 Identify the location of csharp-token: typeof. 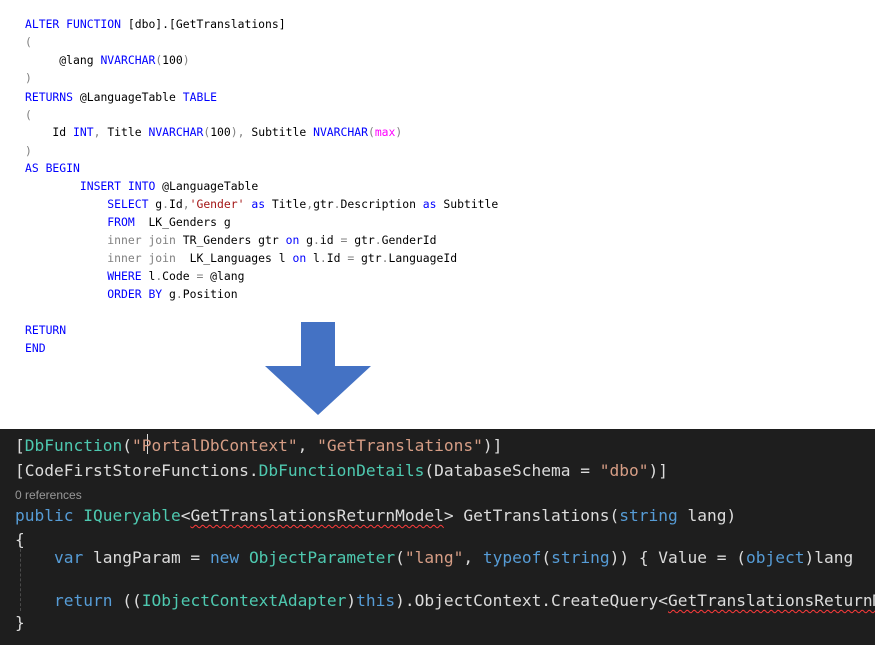
(512, 557).